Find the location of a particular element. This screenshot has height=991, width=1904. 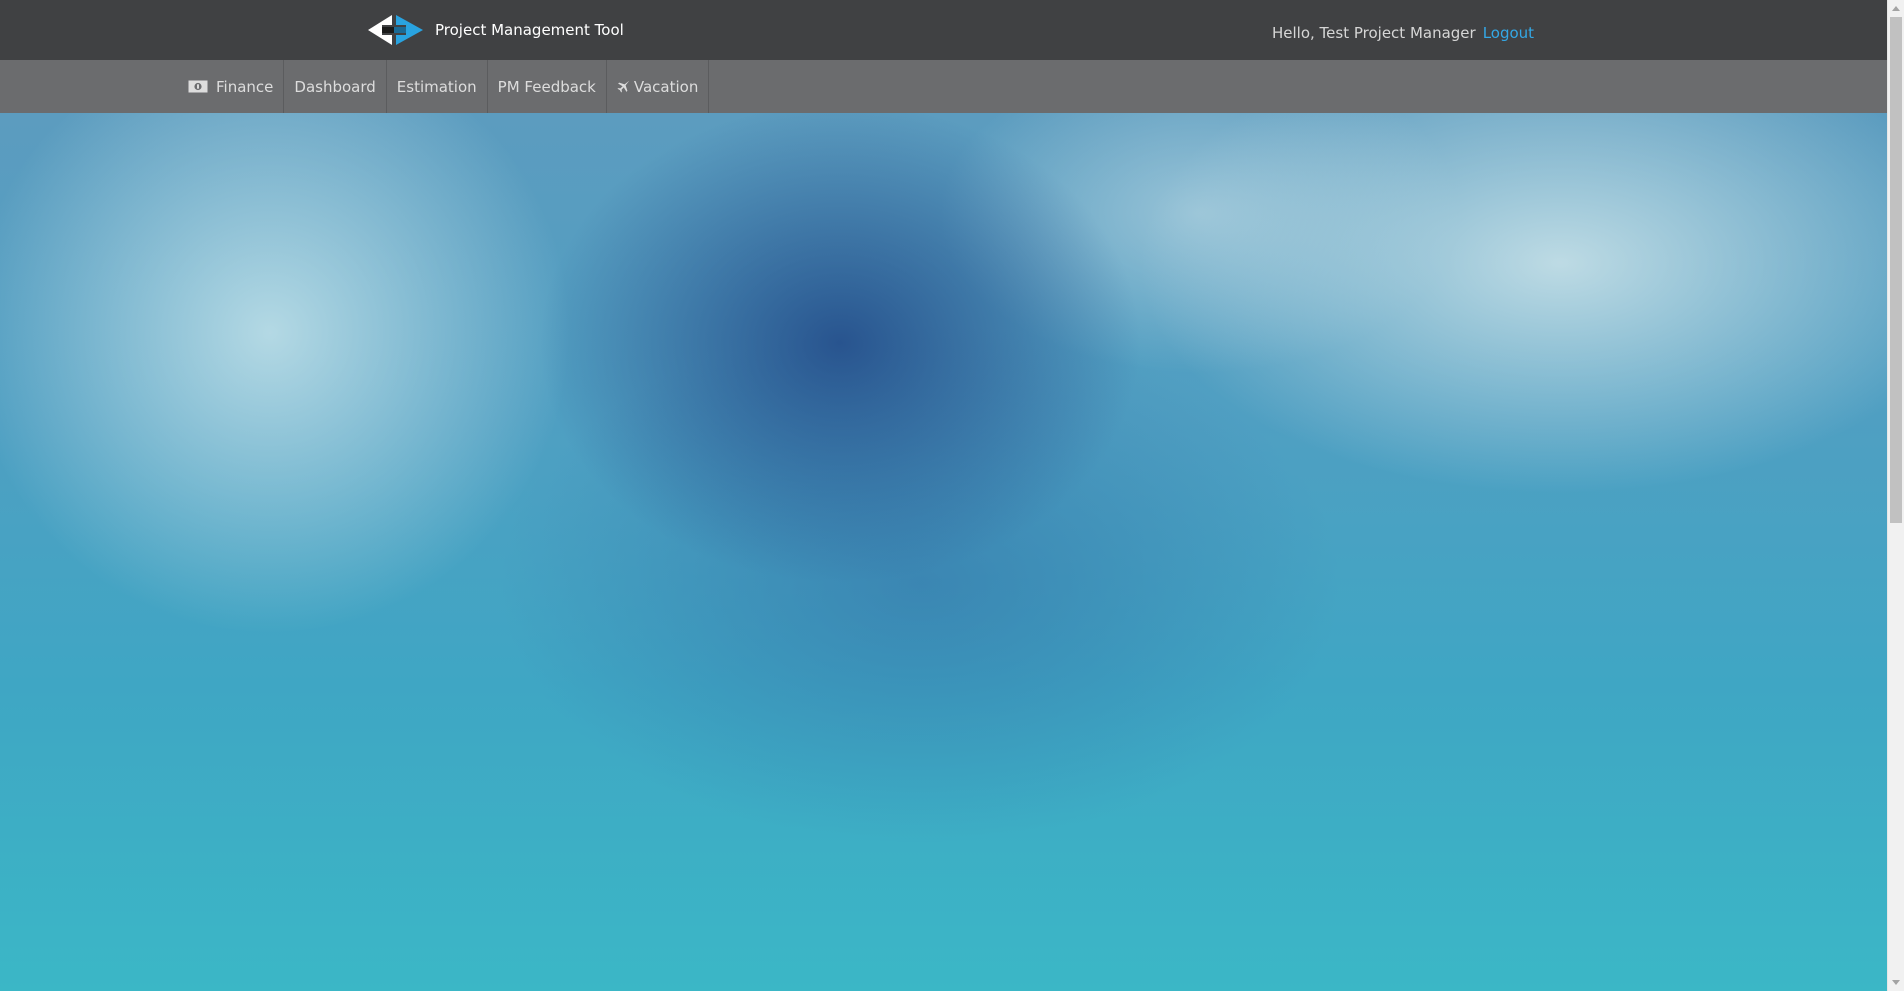

nav-item-dashboard: Dashboard is located at coordinates (335, 86).